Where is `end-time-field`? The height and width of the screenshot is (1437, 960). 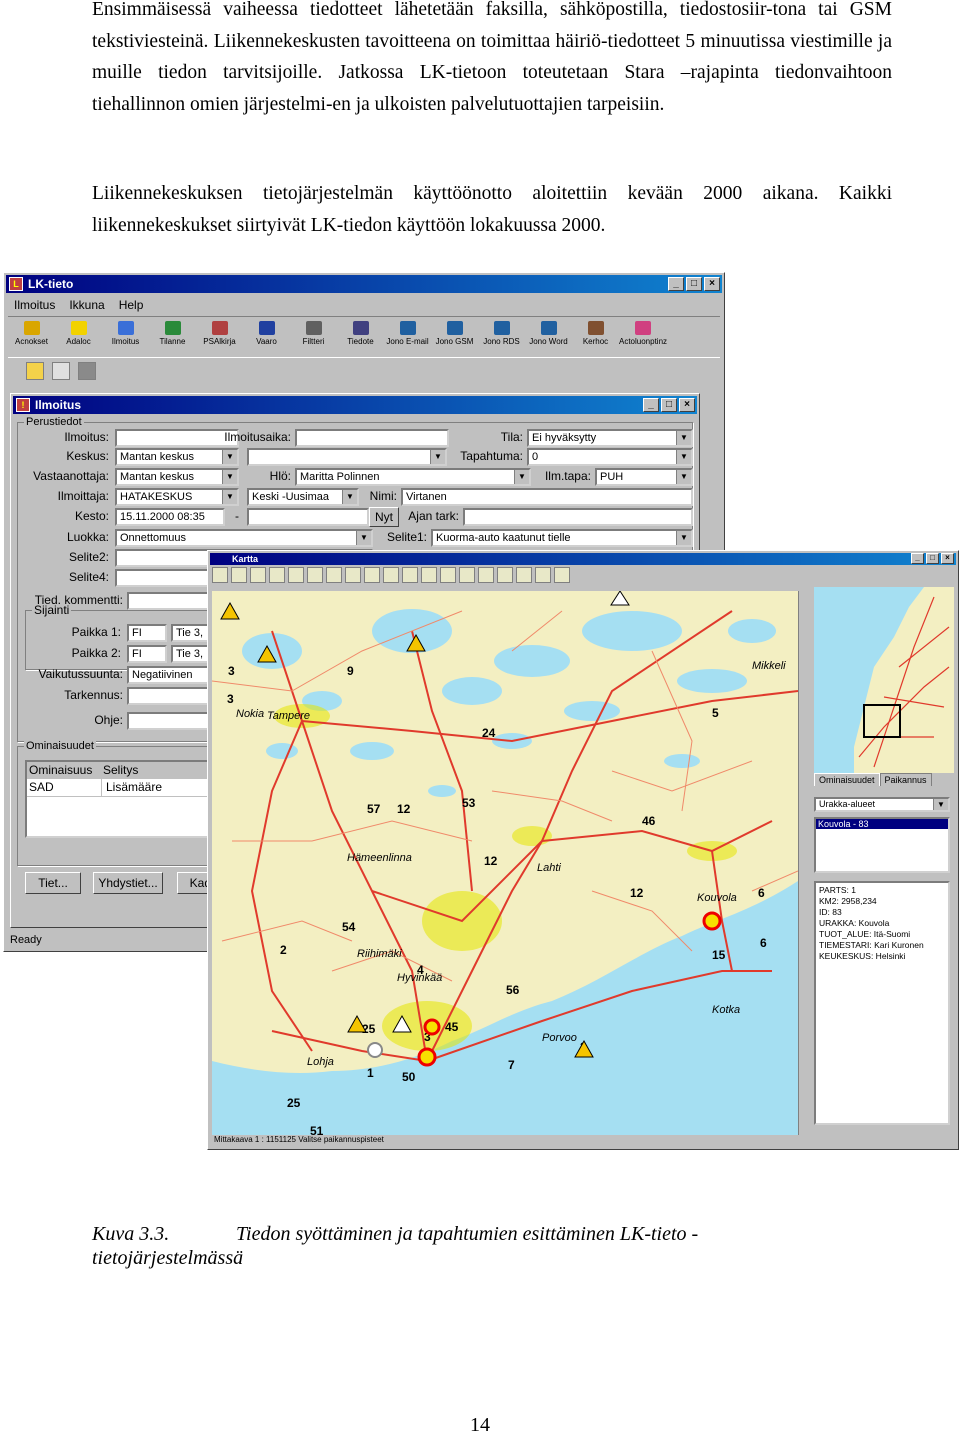
end-time-field is located at coordinates (308, 517).